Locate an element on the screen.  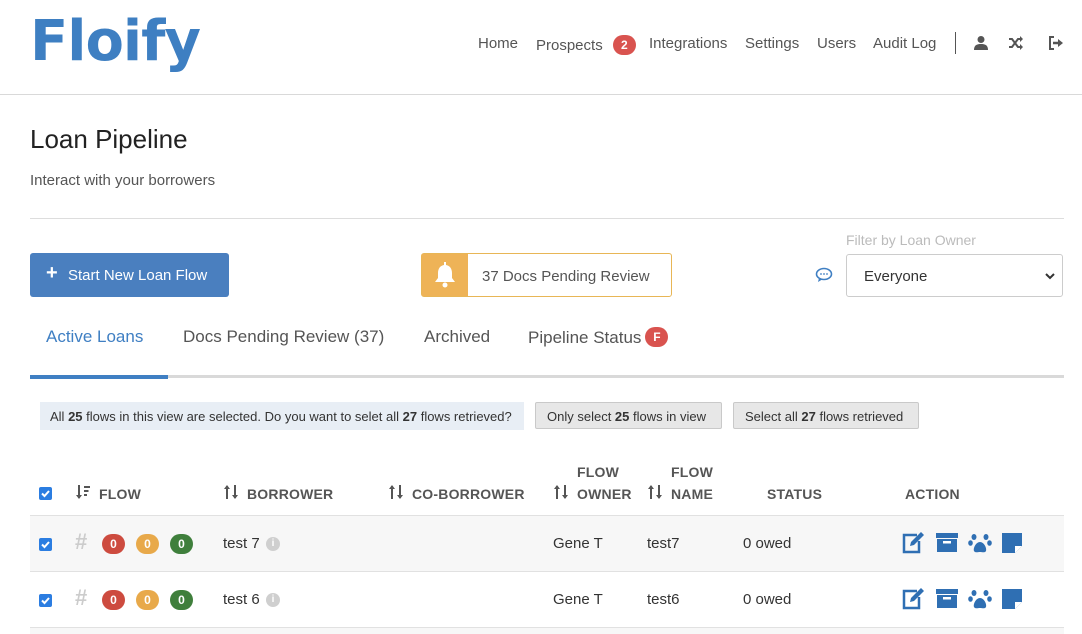
loan-owner-select: Everyone is located at coordinates (954, 275).